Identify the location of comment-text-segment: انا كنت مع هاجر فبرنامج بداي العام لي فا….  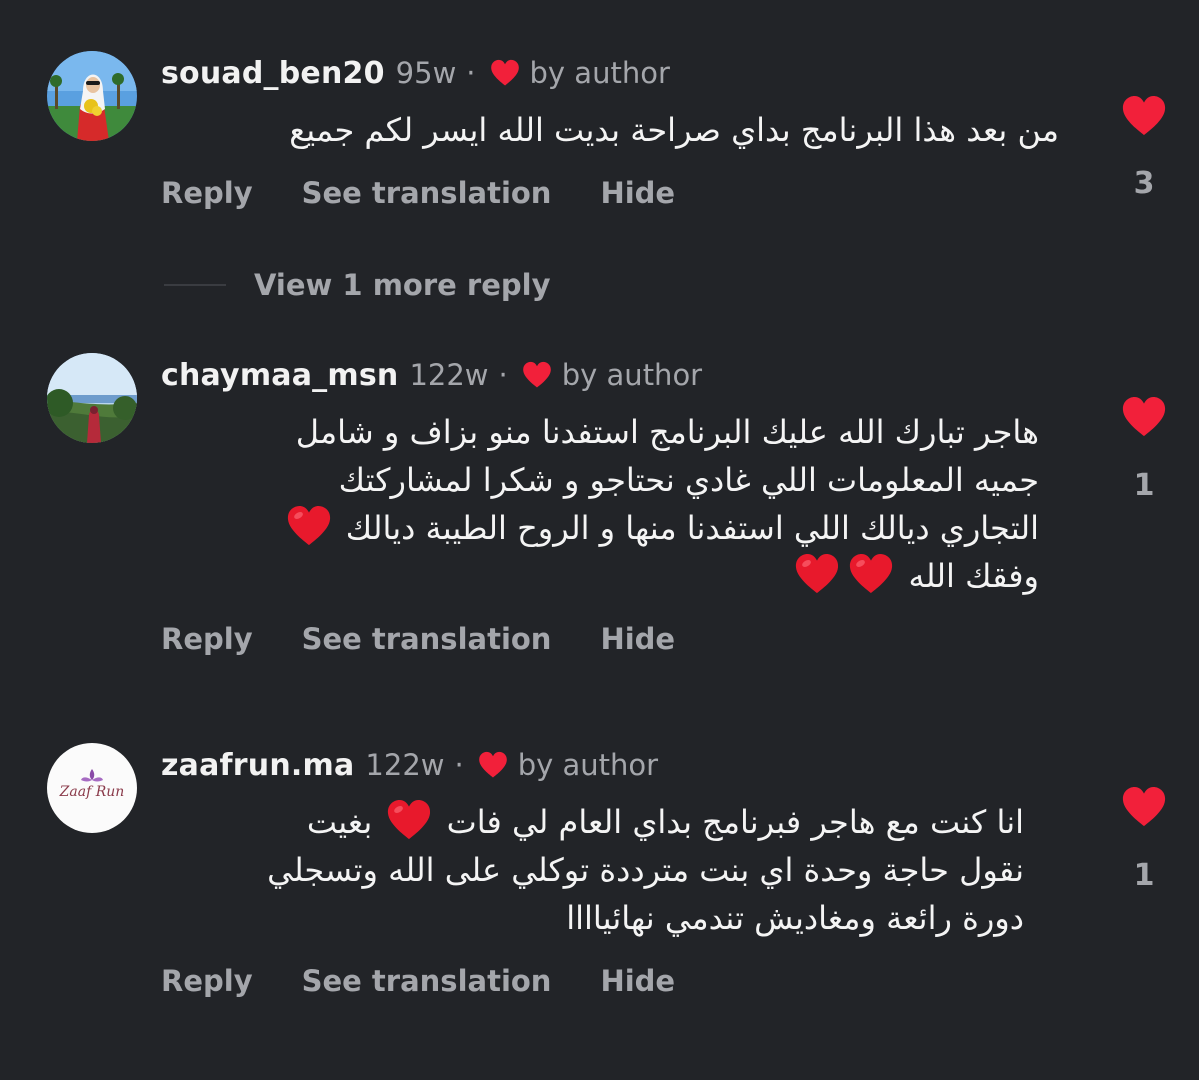
(735, 822).